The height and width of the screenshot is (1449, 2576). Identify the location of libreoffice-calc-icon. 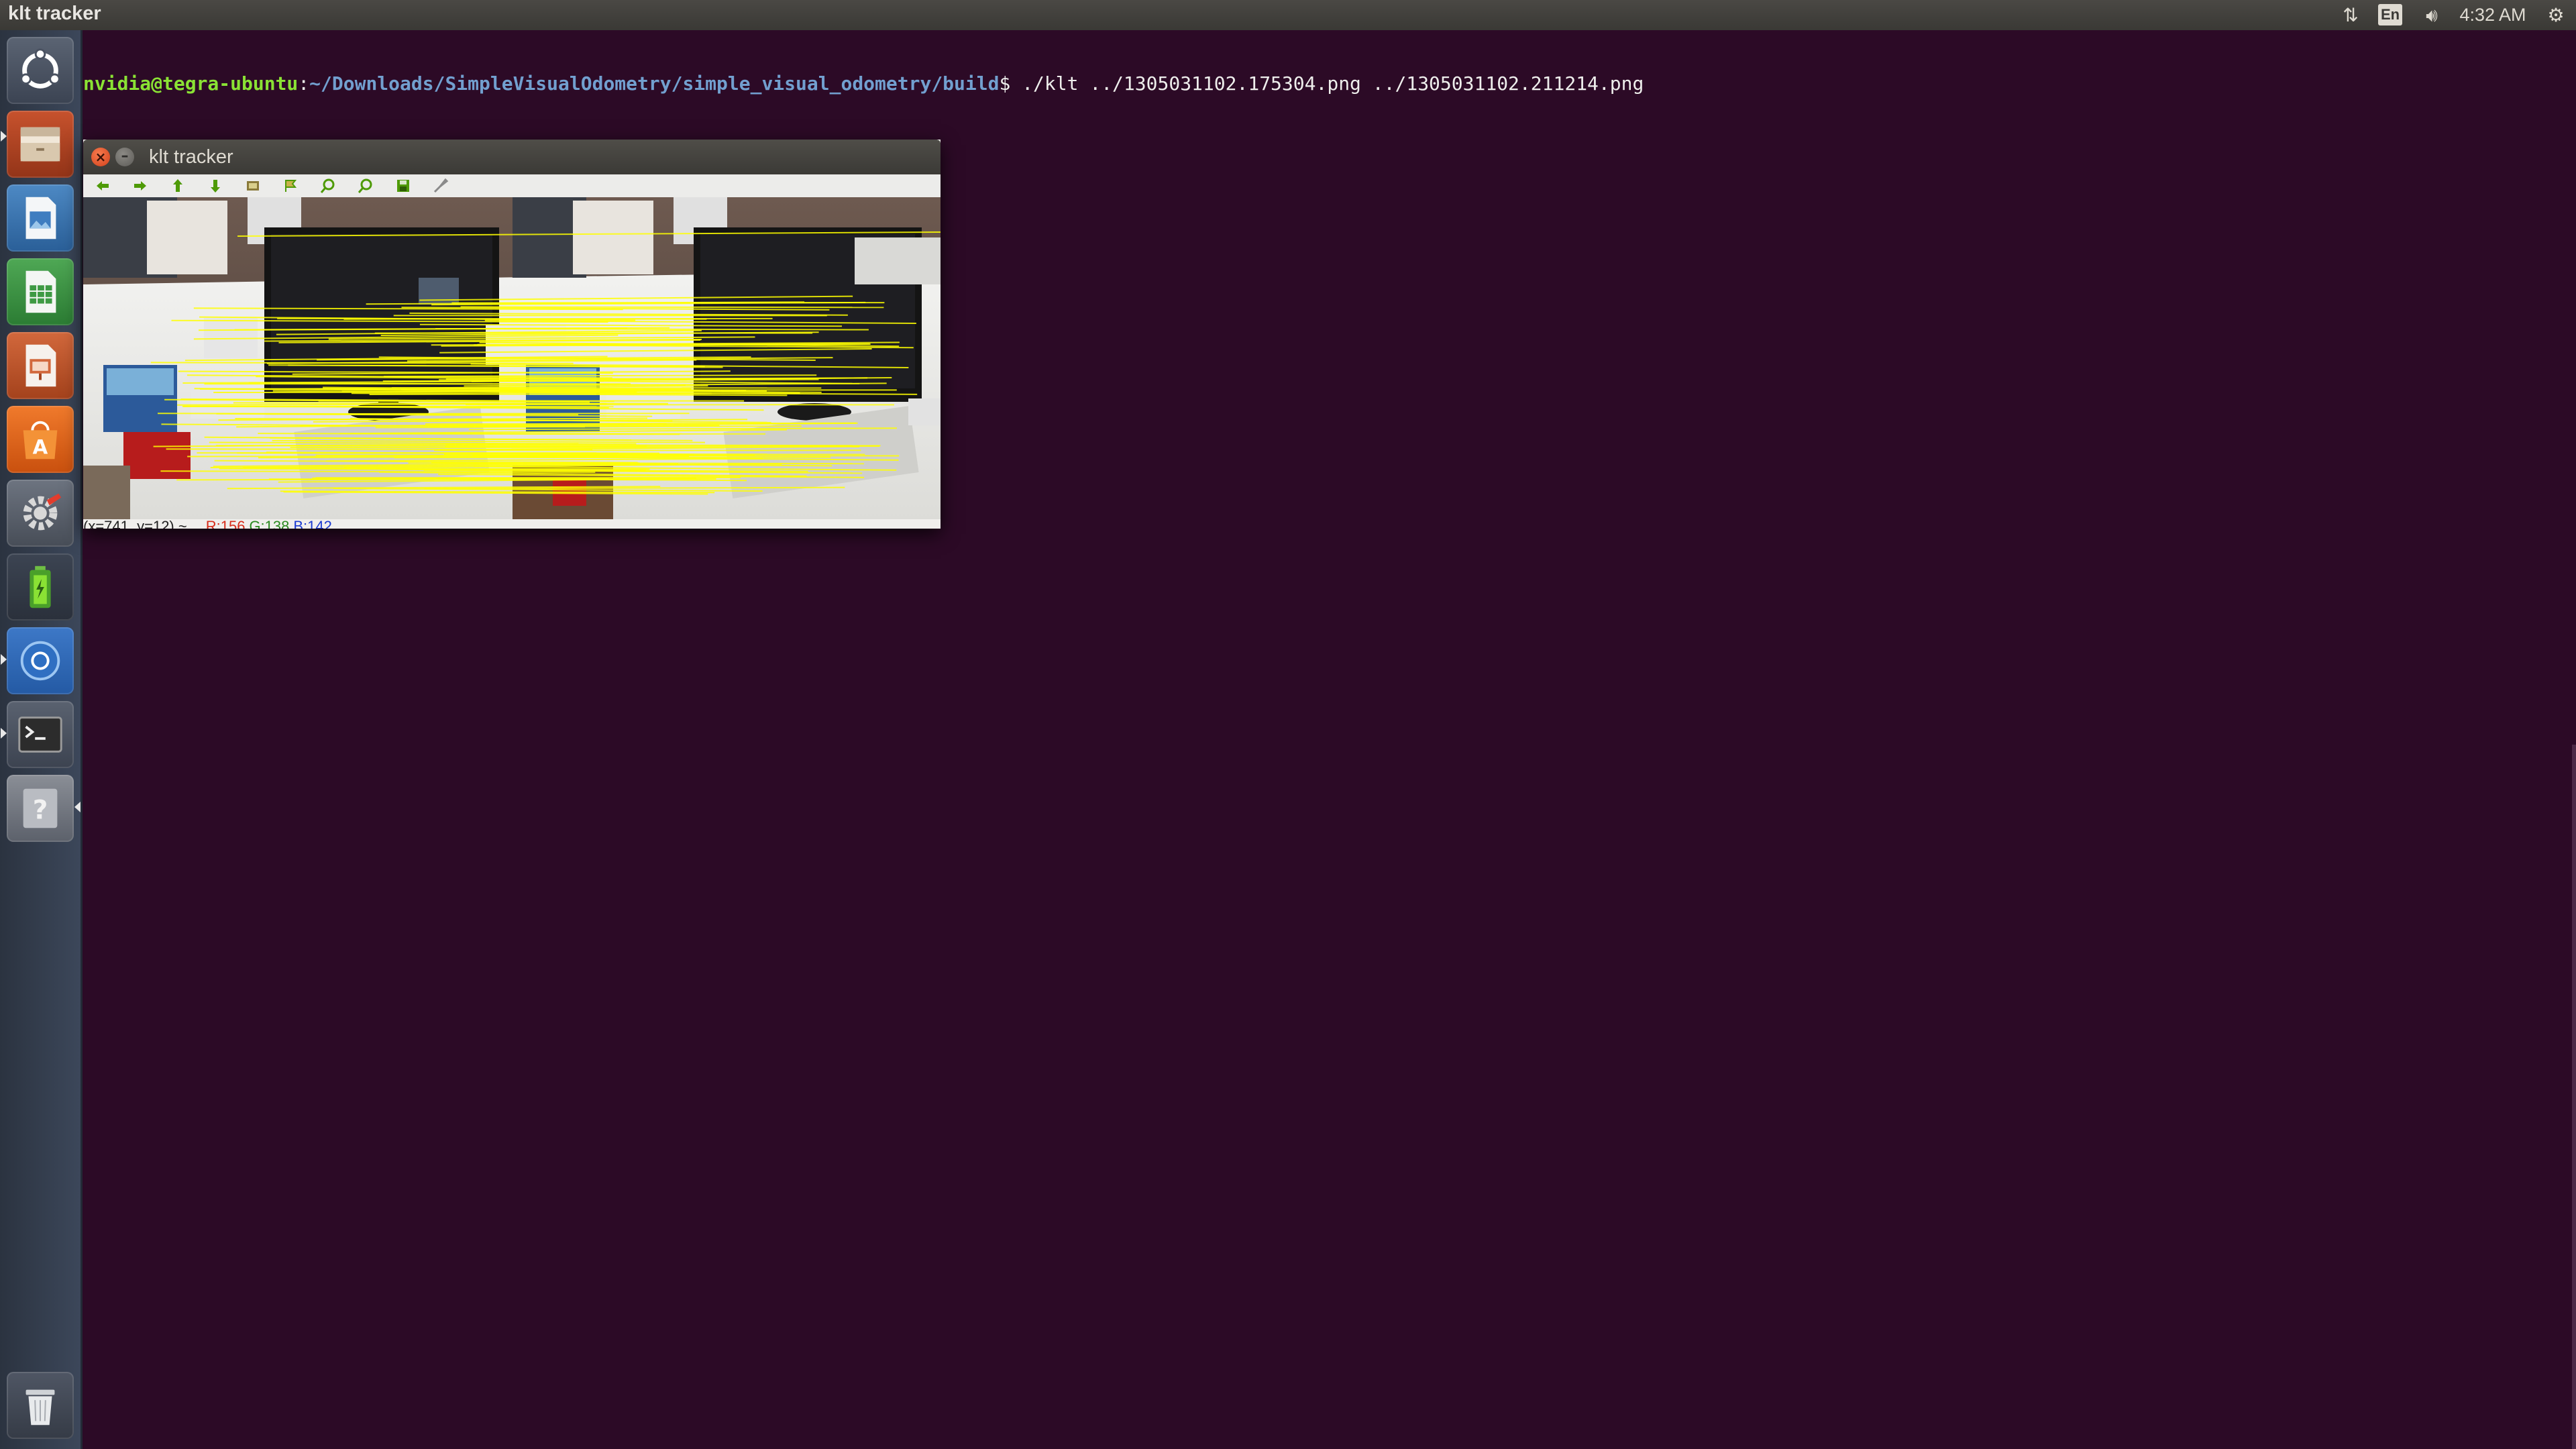
(40, 291).